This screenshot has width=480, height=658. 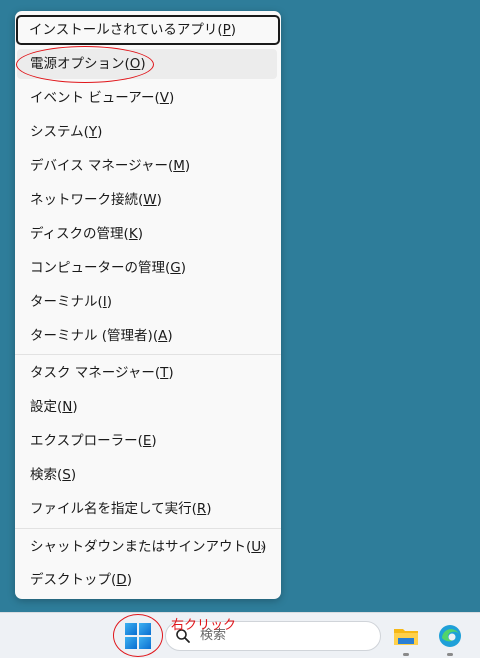 I want to click on menu-item-installed-apps: インストールされているアプリ(P), so click(x=148, y=30).